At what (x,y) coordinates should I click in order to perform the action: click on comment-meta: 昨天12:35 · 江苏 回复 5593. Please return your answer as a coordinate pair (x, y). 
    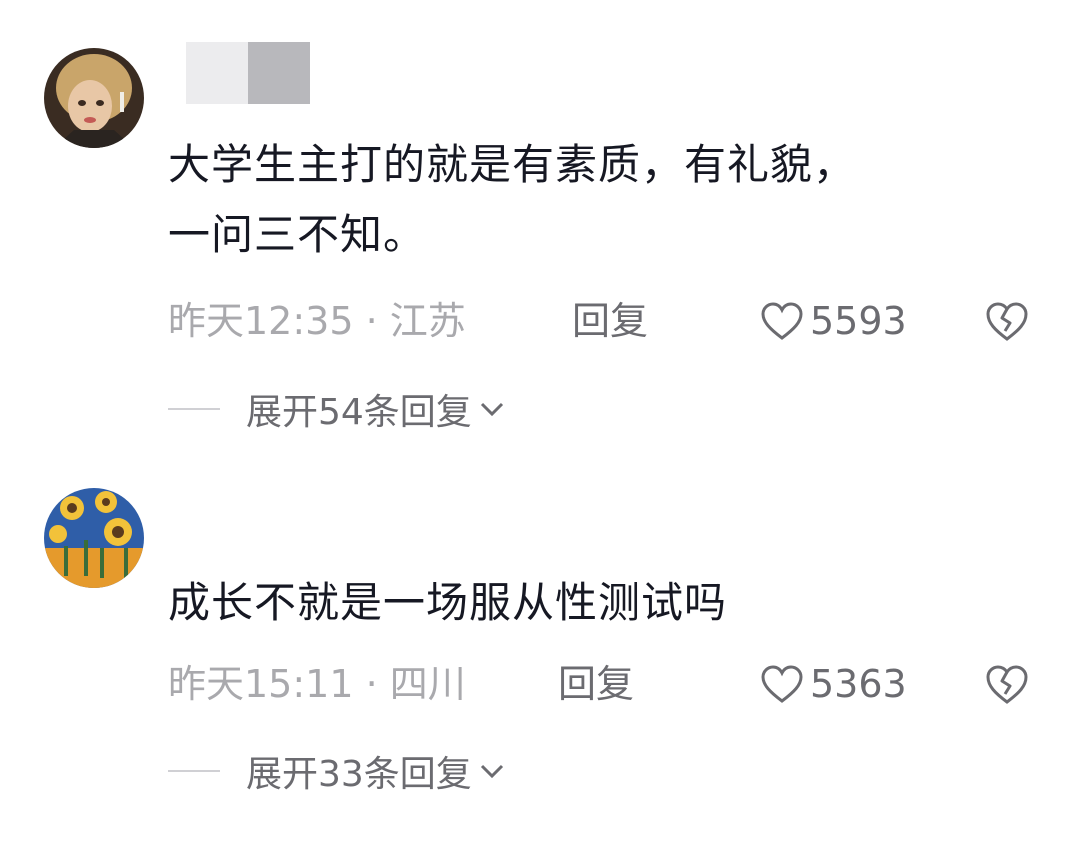
    Looking at the image, I should click on (608, 321).